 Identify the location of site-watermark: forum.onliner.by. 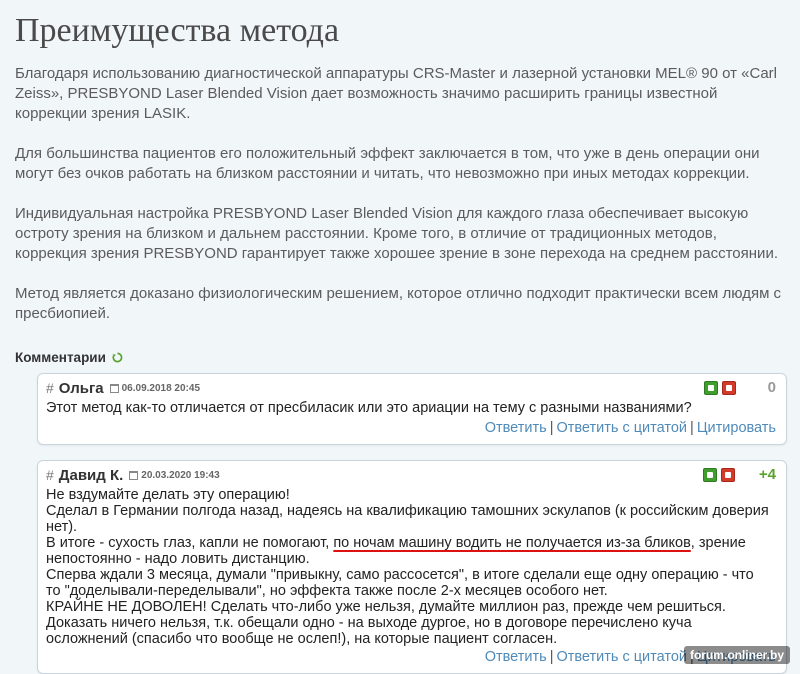
(736, 655).